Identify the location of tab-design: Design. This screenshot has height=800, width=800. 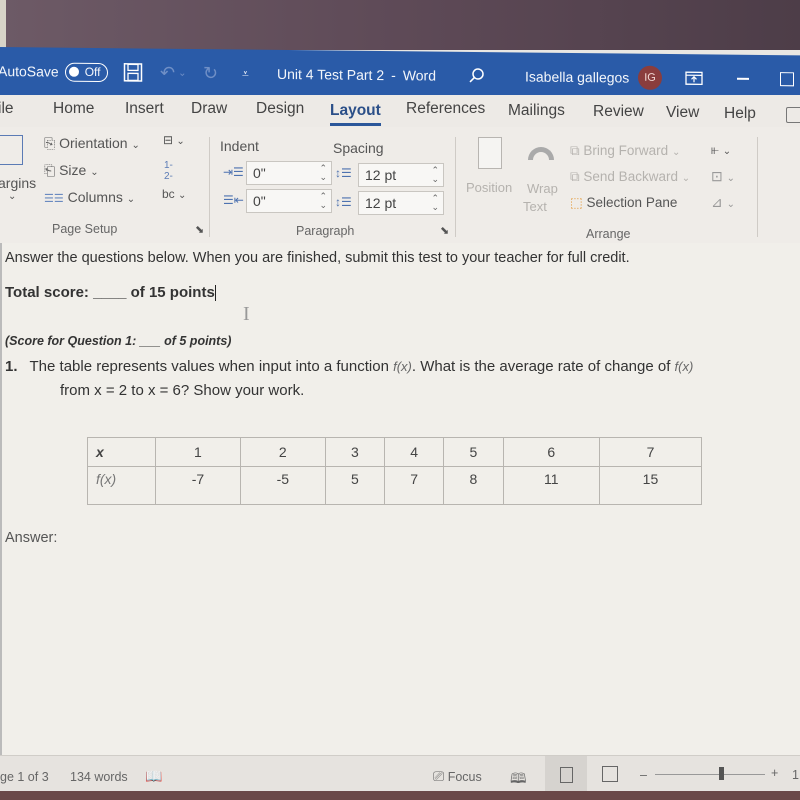
(280, 109).